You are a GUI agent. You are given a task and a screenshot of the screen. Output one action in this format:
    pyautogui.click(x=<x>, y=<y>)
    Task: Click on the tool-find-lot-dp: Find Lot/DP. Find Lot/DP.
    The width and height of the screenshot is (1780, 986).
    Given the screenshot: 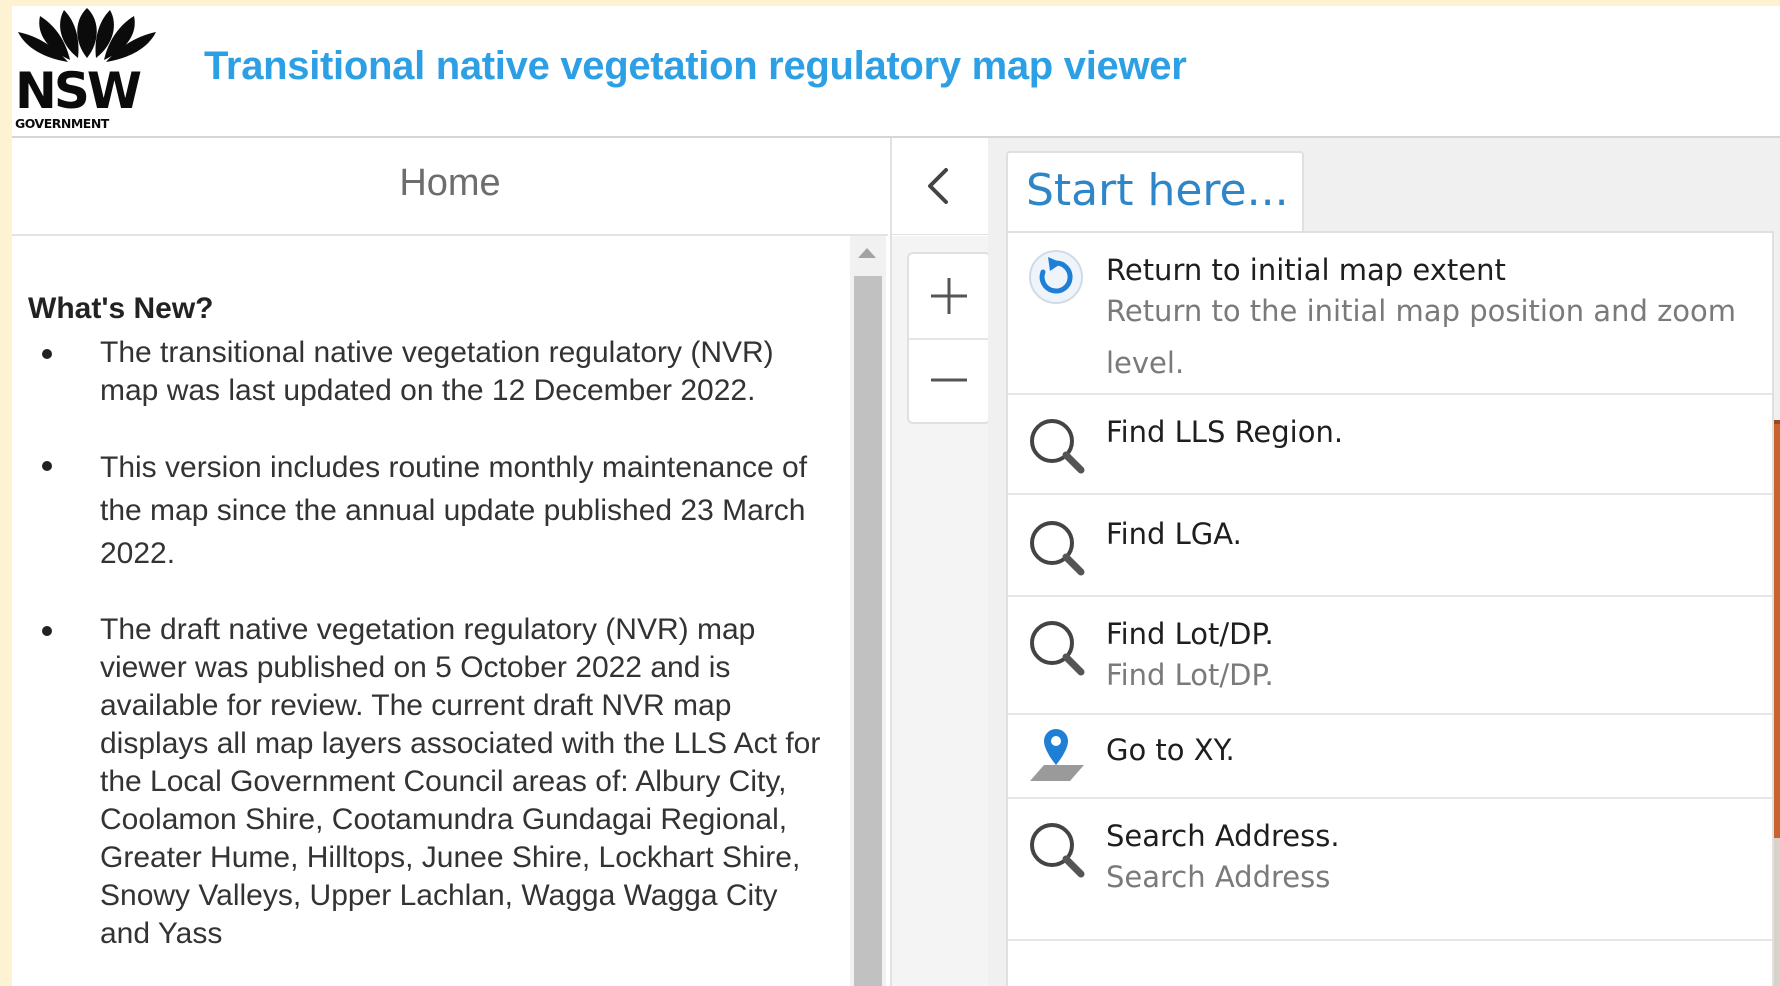 What is the action you would take?
    pyautogui.click(x=1390, y=656)
    